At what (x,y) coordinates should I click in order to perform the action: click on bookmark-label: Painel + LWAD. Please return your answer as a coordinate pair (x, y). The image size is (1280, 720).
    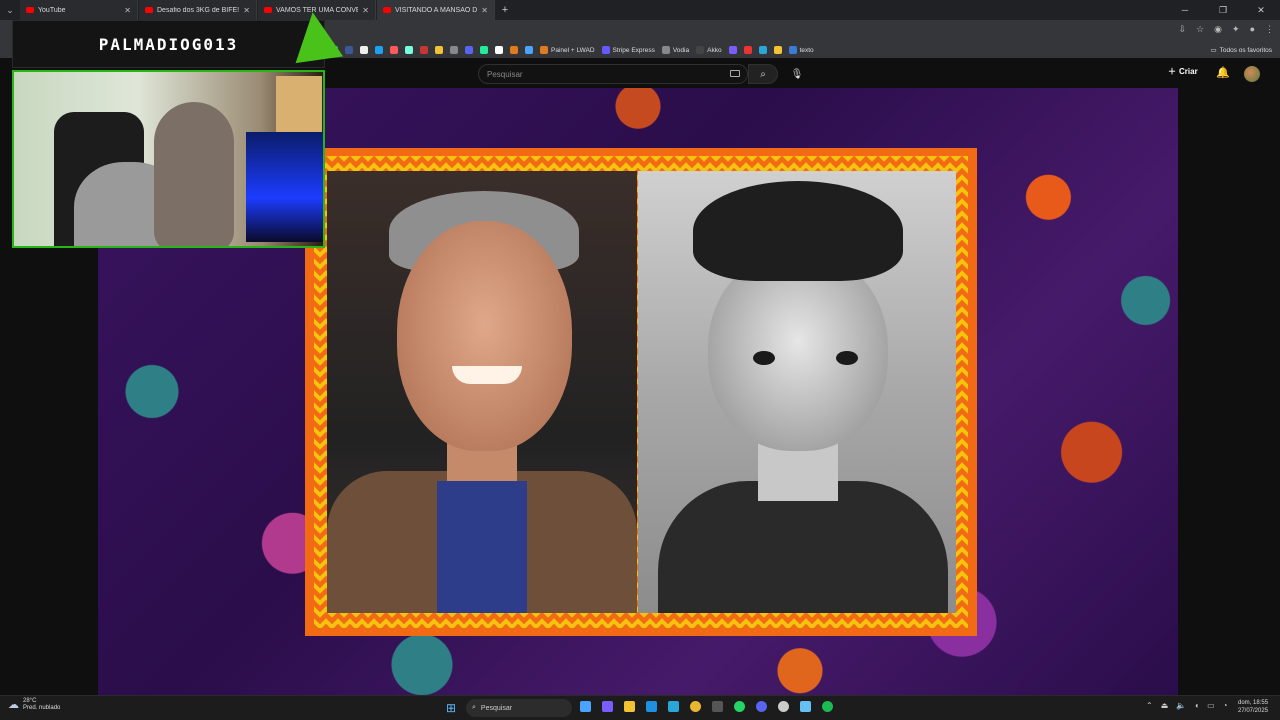
    Looking at the image, I should click on (573, 50).